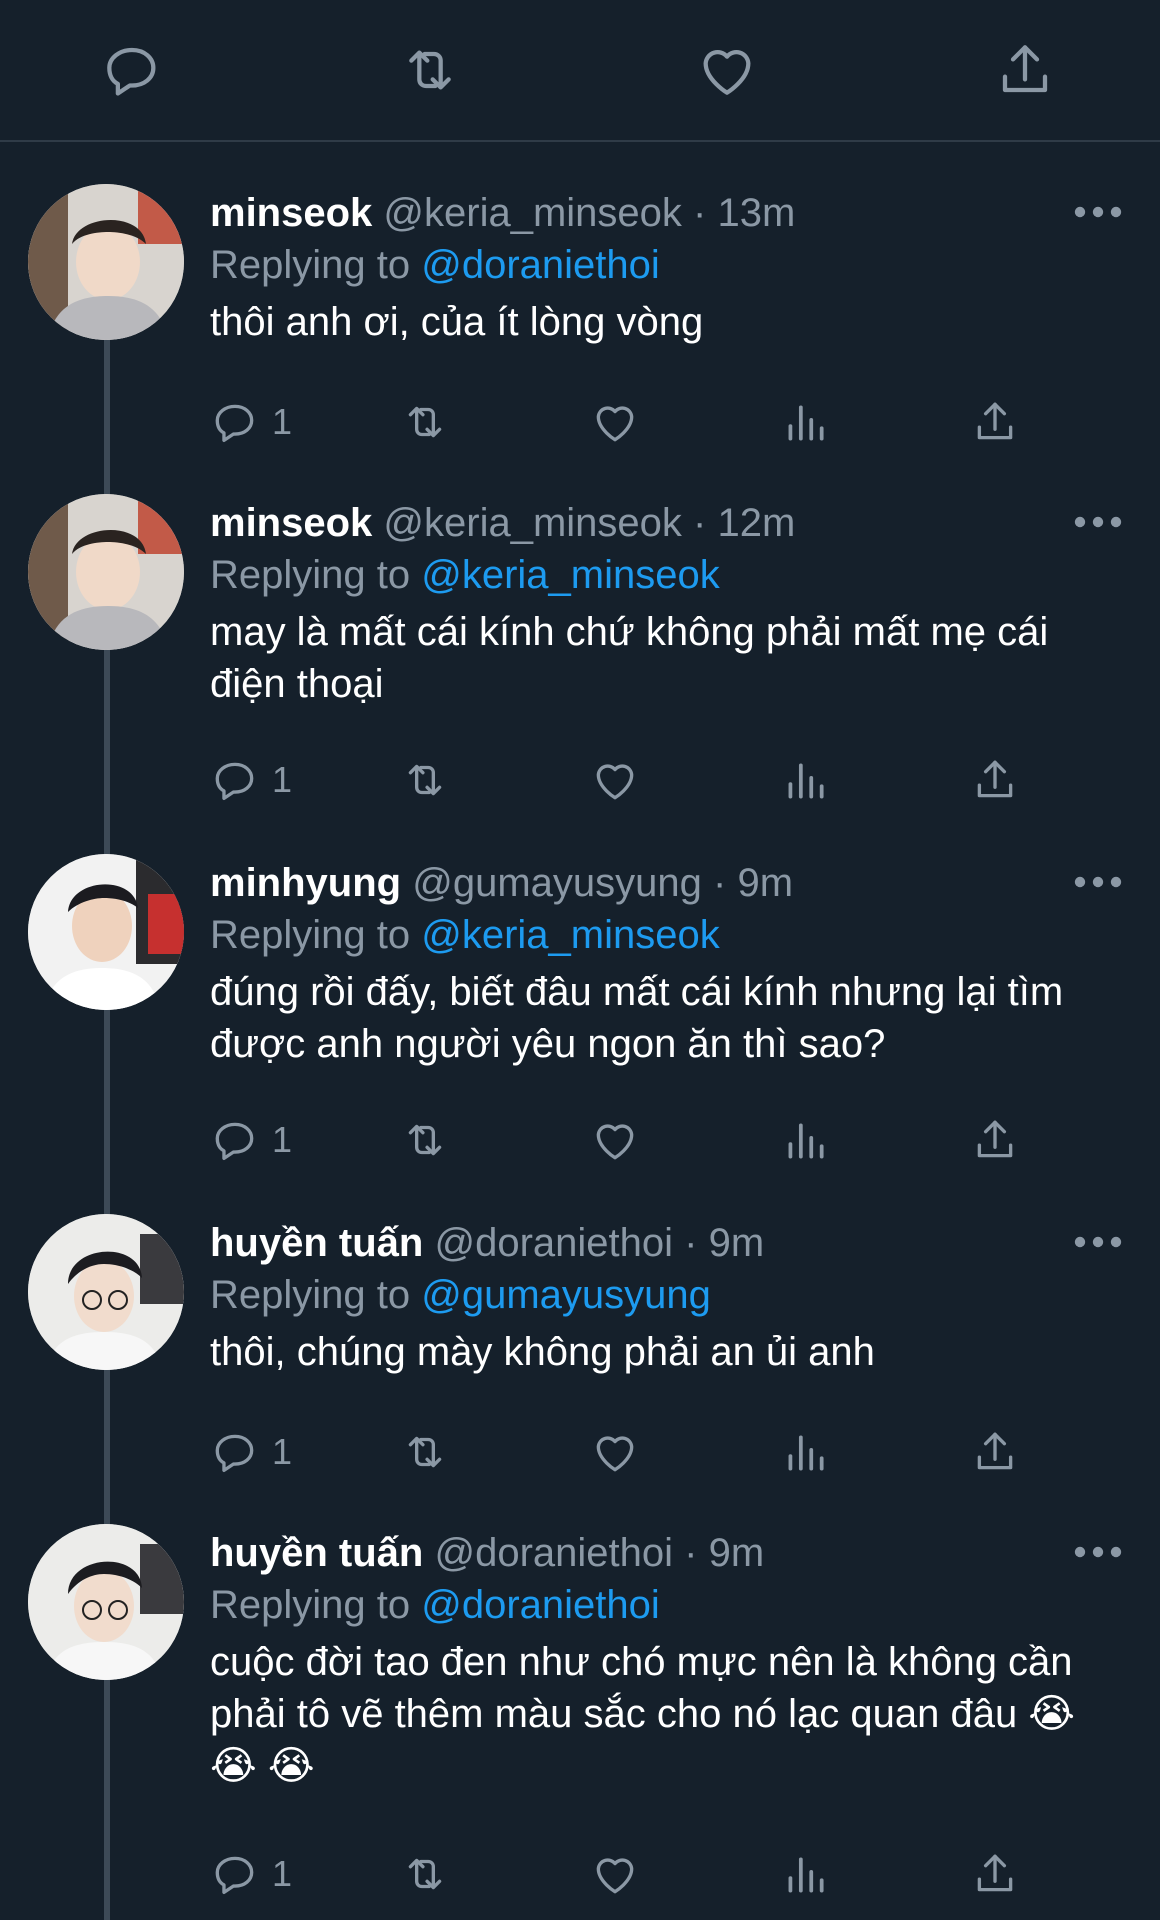 The width and height of the screenshot is (1160, 1920). I want to click on user-handle: @doraniethoi, so click(554, 1553).